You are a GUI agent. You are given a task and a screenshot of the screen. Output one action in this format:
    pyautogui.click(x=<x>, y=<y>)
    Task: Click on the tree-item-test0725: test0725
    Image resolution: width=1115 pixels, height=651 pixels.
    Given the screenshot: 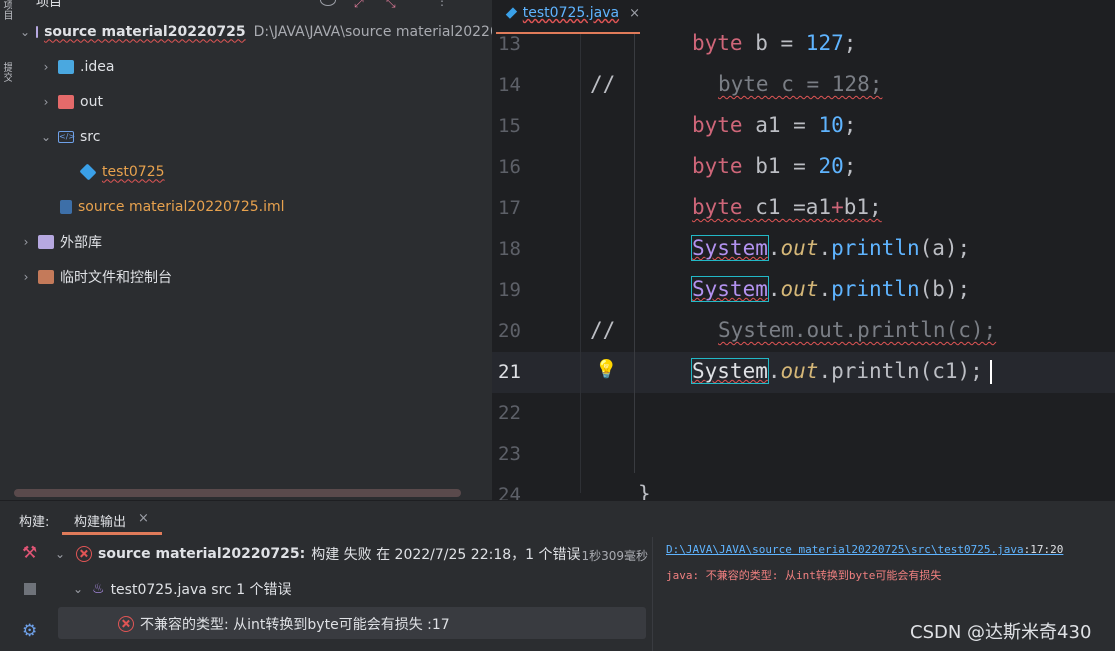 What is the action you would take?
    pyautogui.click(x=252, y=171)
    